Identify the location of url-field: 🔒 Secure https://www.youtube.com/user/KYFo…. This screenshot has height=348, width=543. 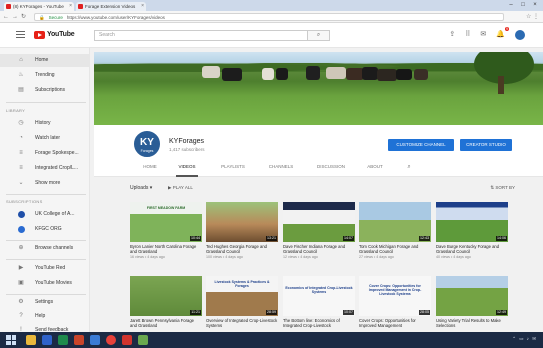
(269, 17).